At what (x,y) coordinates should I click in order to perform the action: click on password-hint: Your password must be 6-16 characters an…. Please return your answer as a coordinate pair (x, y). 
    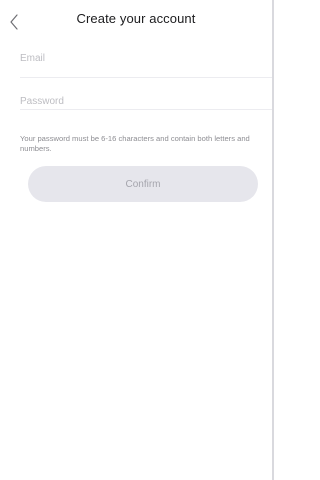
    Looking at the image, I should click on (135, 143).